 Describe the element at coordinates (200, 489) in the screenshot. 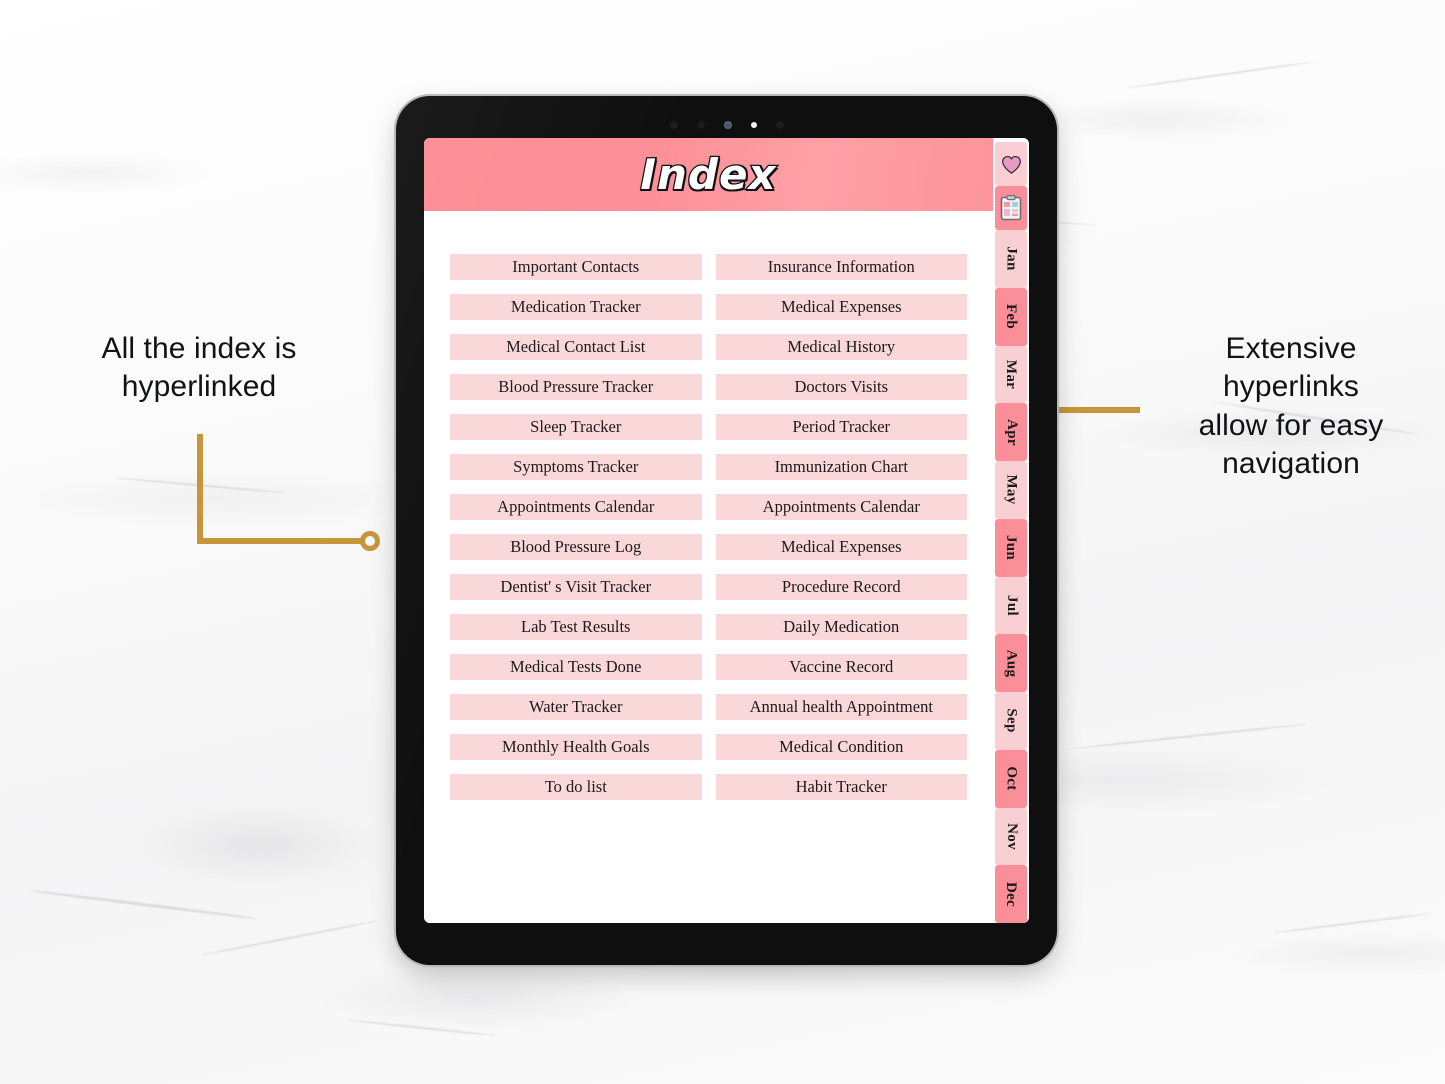

I see `connector-left-vertical` at that location.